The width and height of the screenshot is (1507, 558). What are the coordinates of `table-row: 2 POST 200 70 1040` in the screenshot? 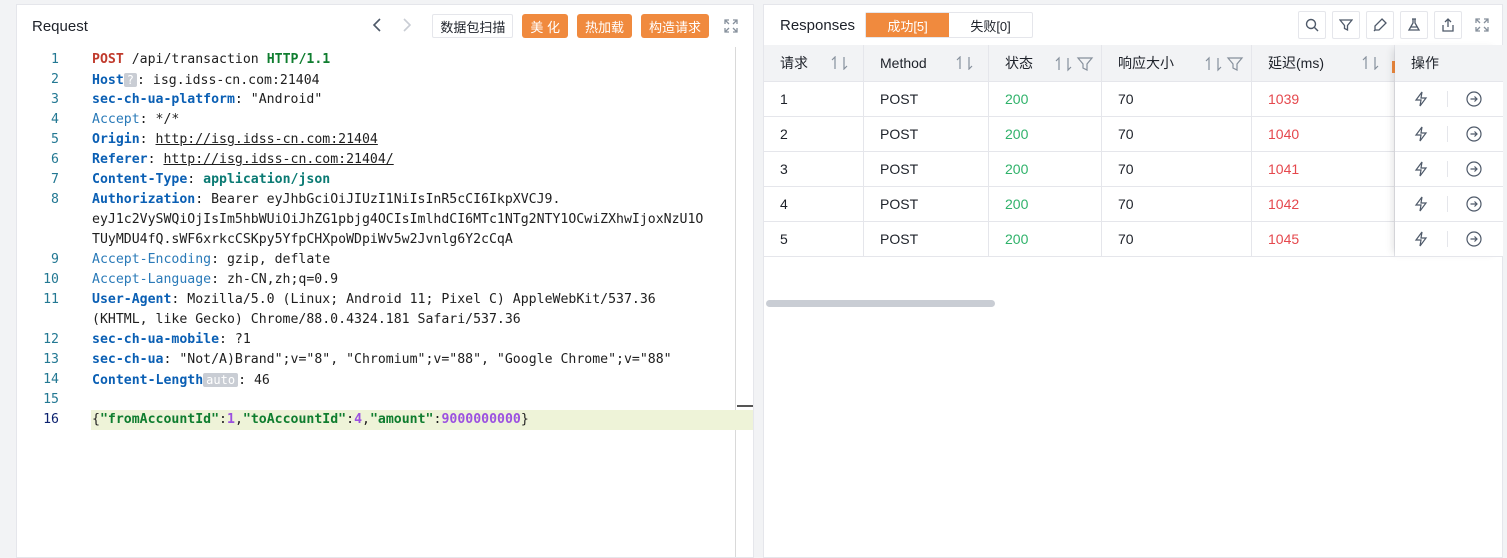 It's located at (1133, 134).